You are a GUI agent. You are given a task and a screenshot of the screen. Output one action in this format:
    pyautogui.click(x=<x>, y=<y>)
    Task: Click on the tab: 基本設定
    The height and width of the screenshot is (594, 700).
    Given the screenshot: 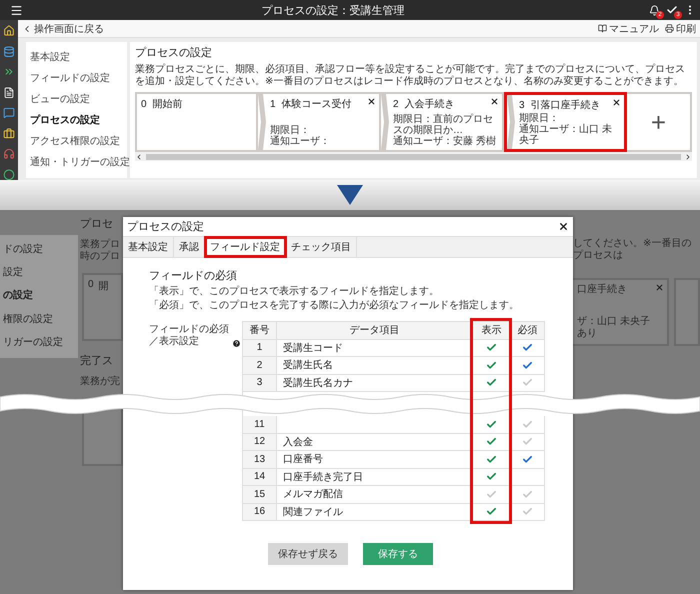 What is the action you would take?
    pyautogui.click(x=148, y=247)
    